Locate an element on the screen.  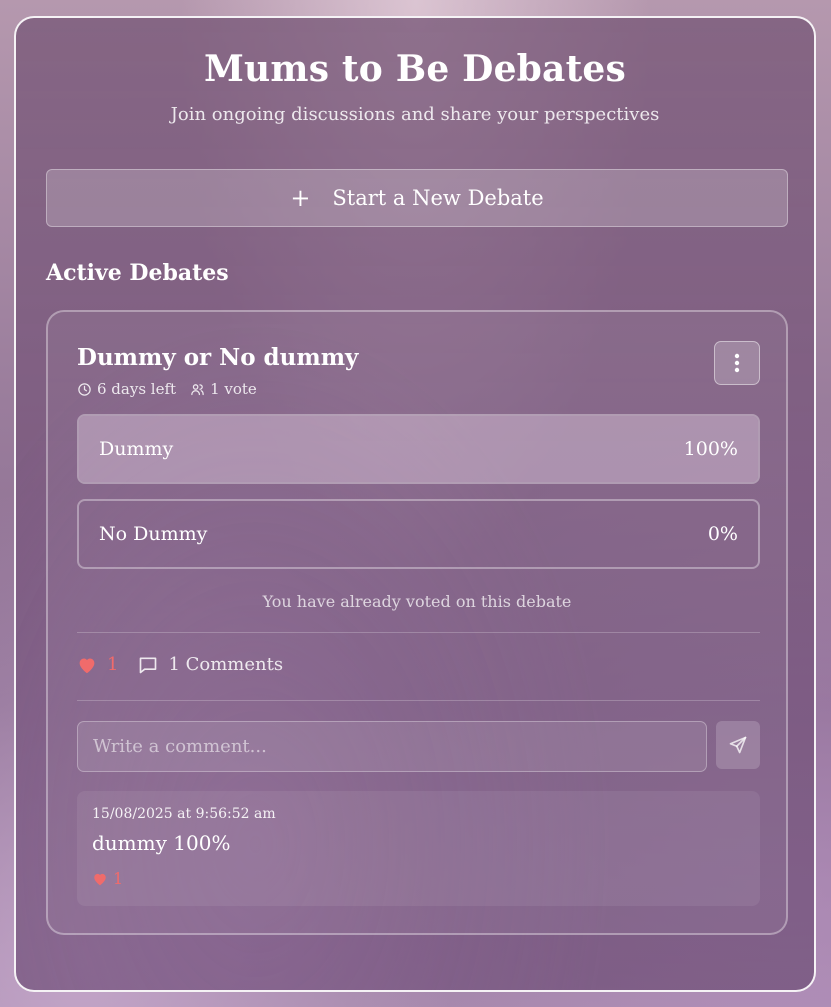
comments-count: 1 Comments is located at coordinates (226, 664).